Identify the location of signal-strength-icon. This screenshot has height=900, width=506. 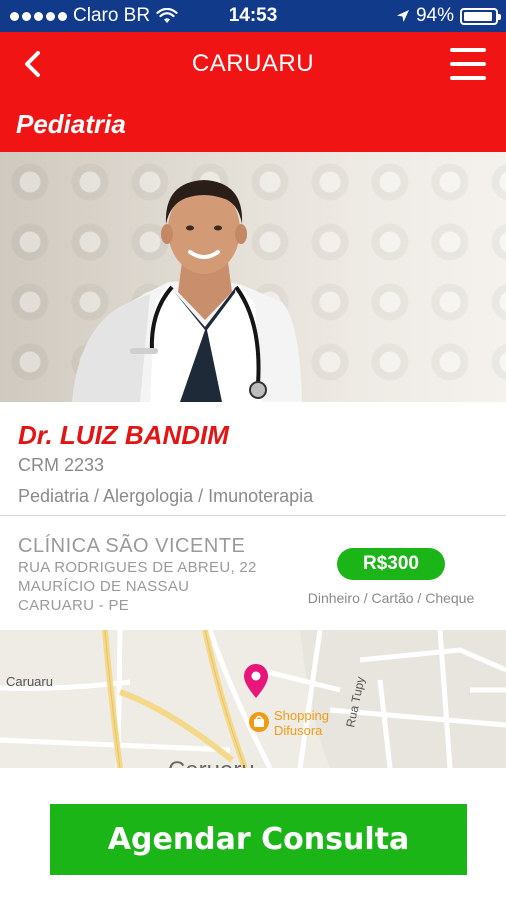
(38, 16).